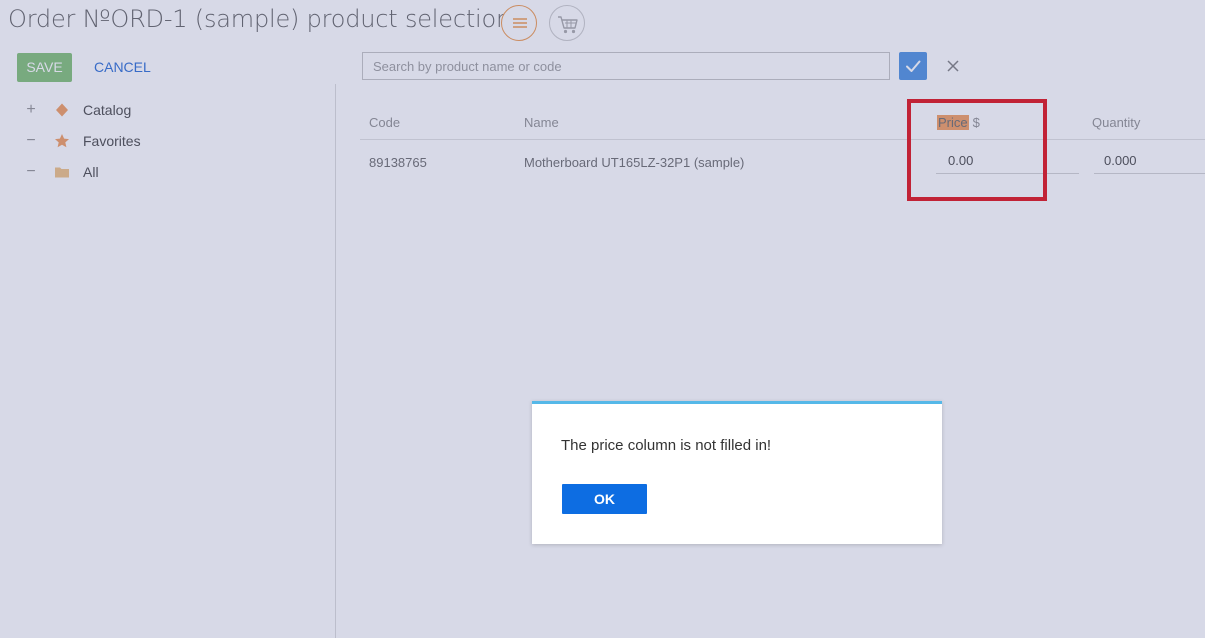  What do you see at coordinates (737, 472) in the screenshot?
I see `alert-dialog: The price column is not filled in! OK` at bounding box center [737, 472].